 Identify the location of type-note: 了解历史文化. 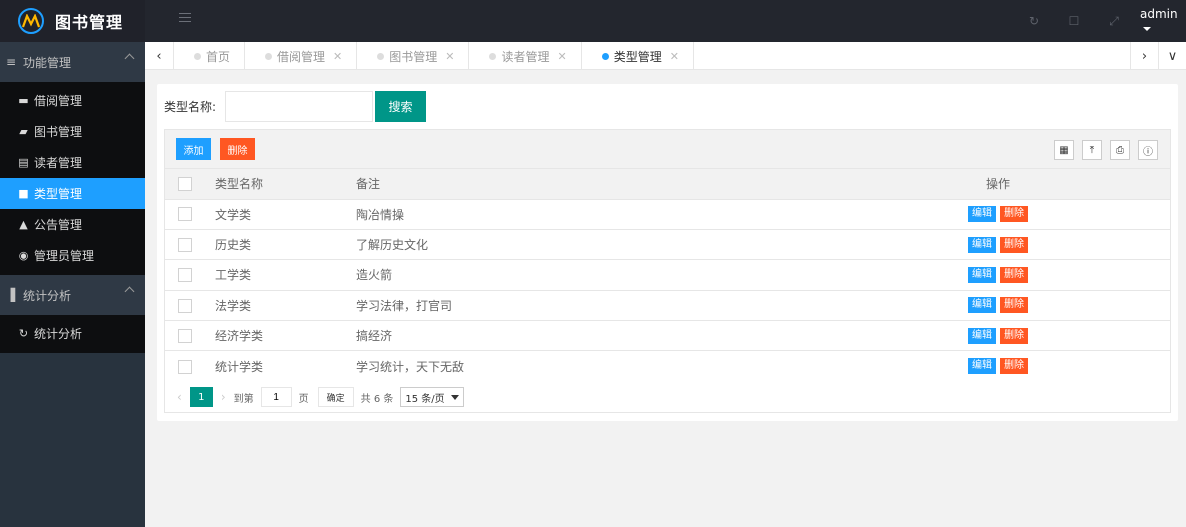
(392, 245).